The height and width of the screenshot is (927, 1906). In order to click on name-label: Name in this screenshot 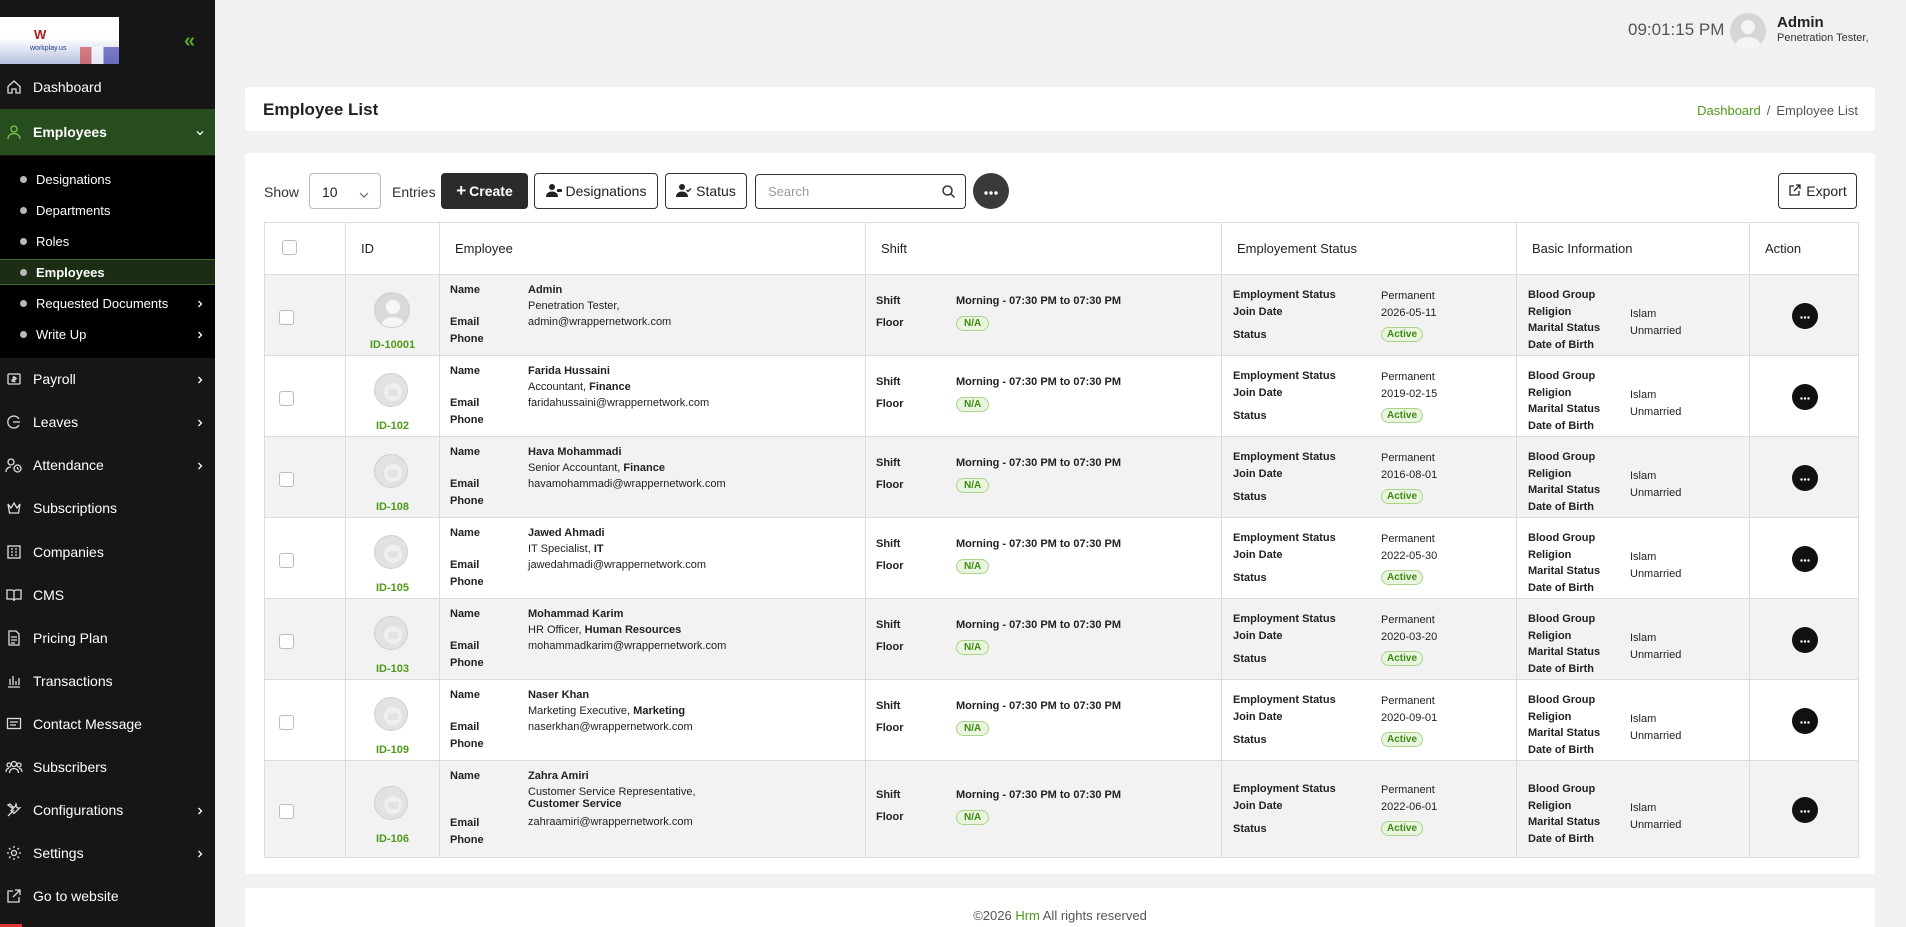, I will do `click(465, 614)`.